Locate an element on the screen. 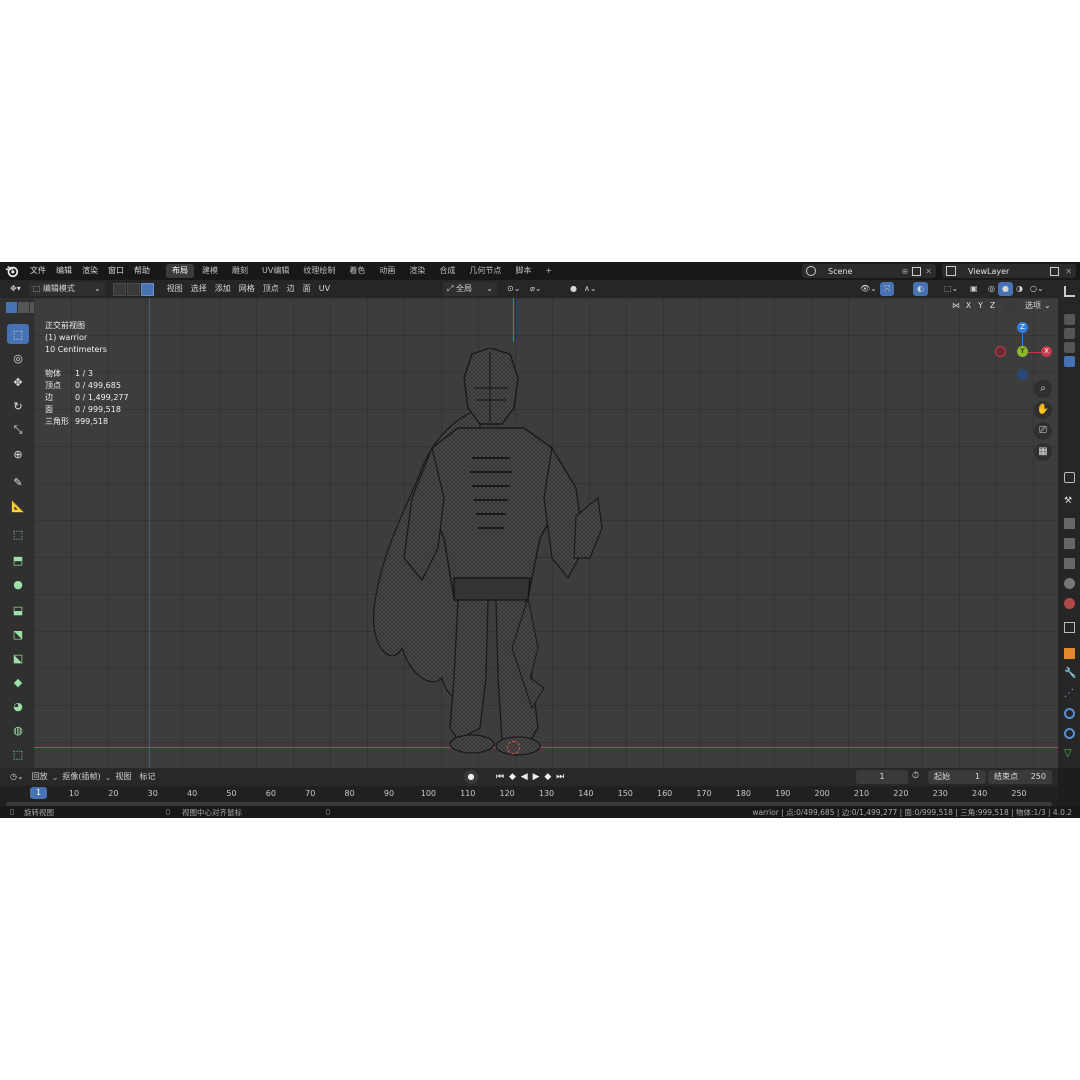 The image size is (1080, 1080). vertex-select-icon is located at coordinates (119, 289).